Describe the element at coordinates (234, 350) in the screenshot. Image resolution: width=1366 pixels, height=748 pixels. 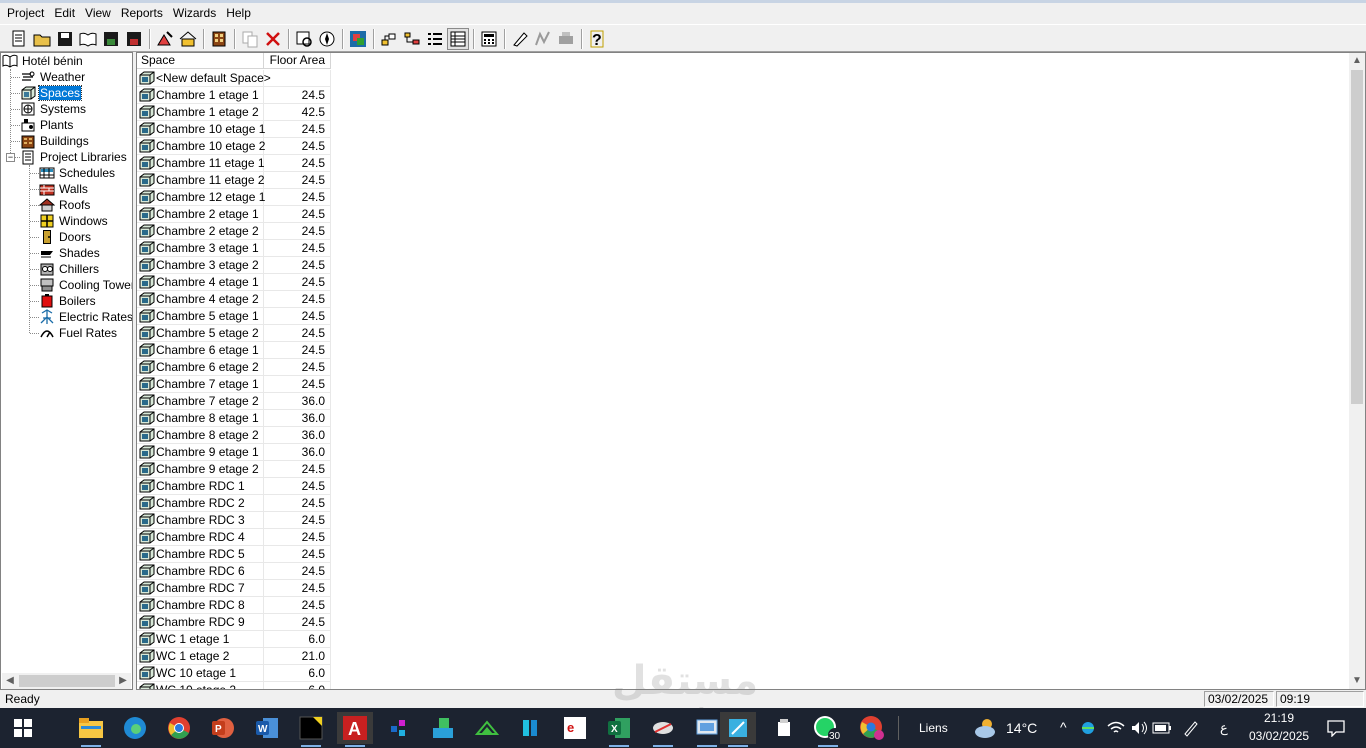
I see `space-row: Chambre 6 etage 1 24.5` at that location.